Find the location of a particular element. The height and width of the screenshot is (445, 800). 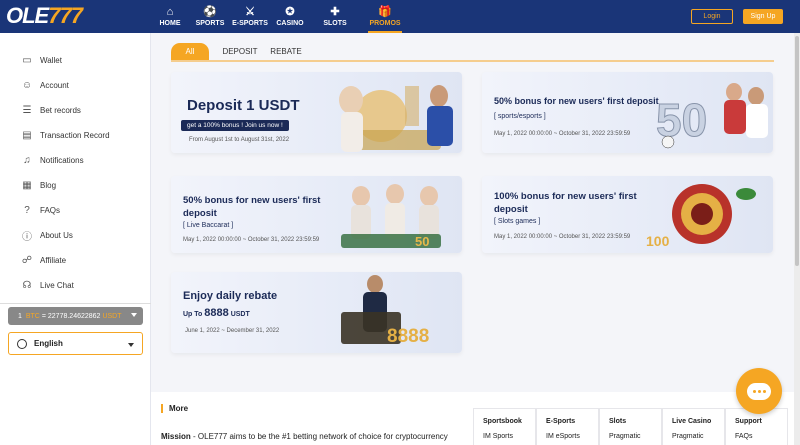

login-button: Login is located at coordinates (712, 16).